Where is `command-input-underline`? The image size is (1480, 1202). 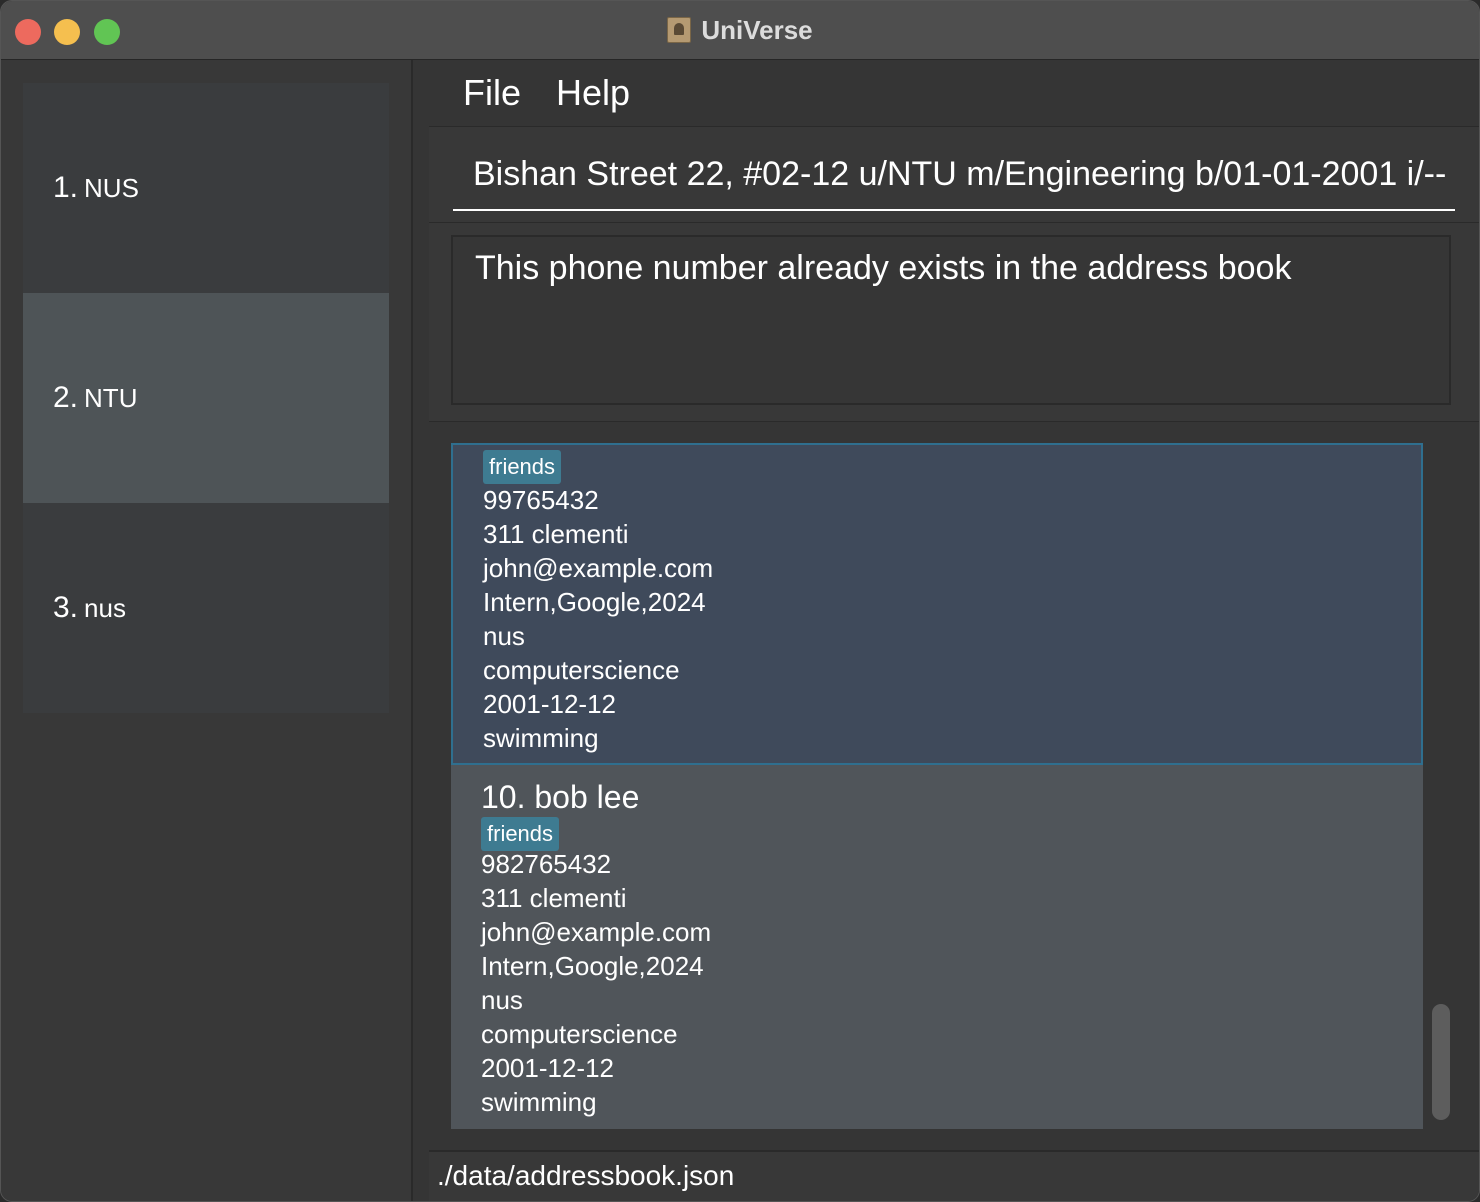
command-input-underline is located at coordinates (954, 210).